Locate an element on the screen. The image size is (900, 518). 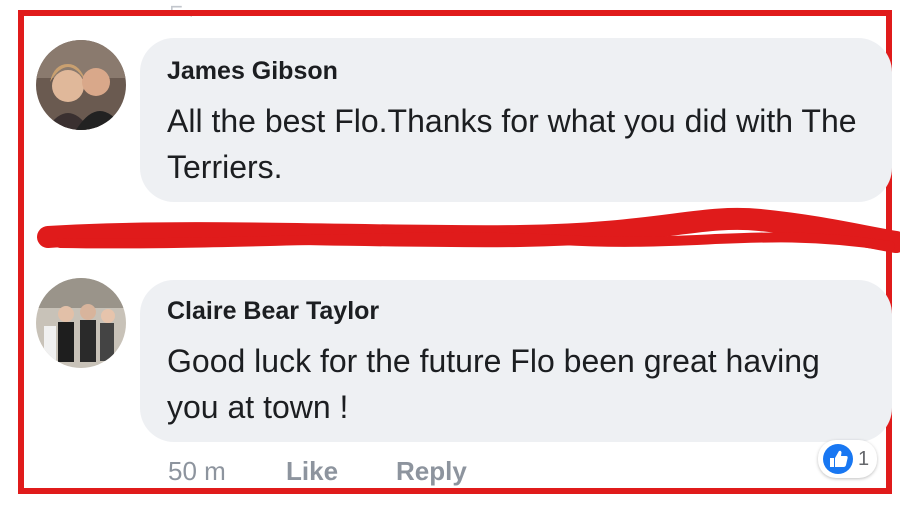
like-link: Like is located at coordinates (312, 471).